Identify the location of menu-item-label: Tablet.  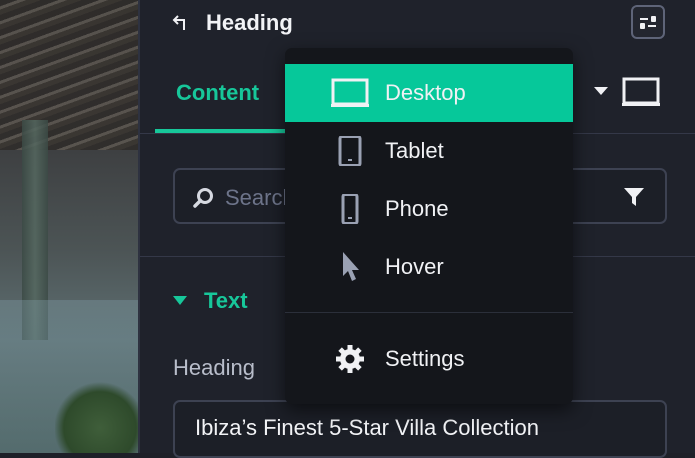
(414, 150).